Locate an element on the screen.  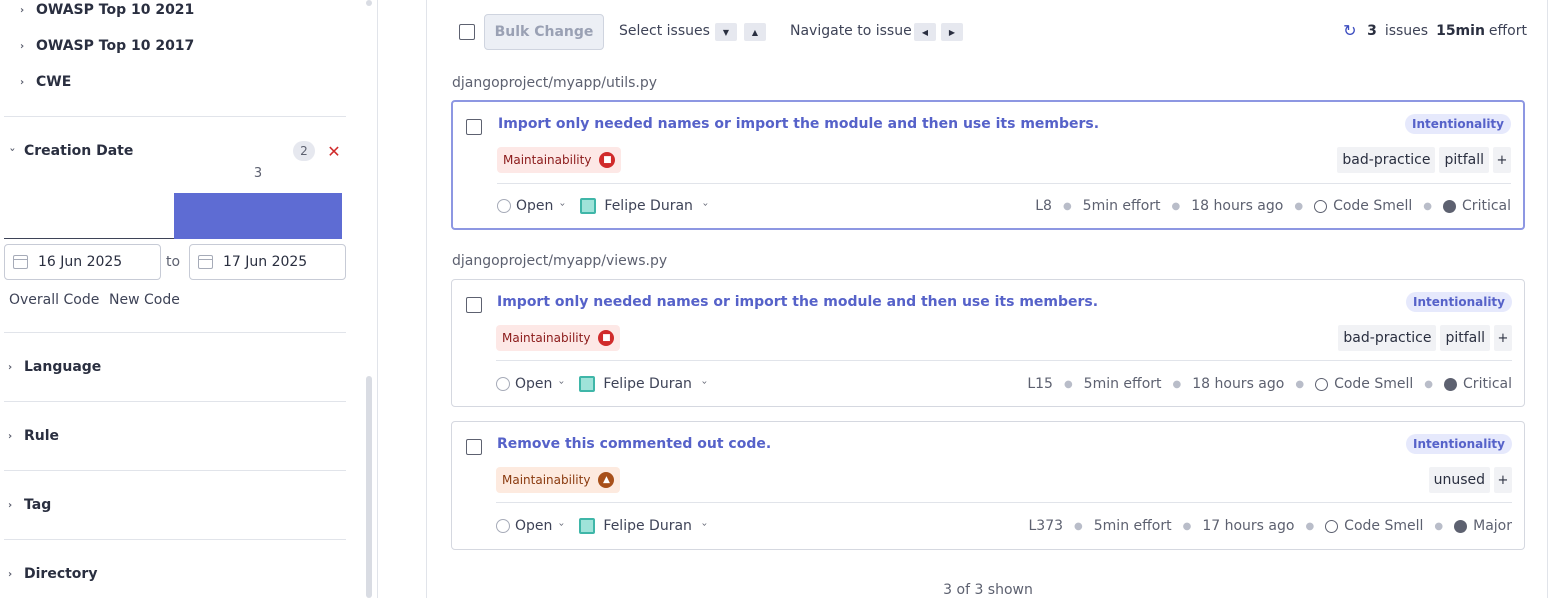
major-severity-icon is located at coordinates (1461, 526).